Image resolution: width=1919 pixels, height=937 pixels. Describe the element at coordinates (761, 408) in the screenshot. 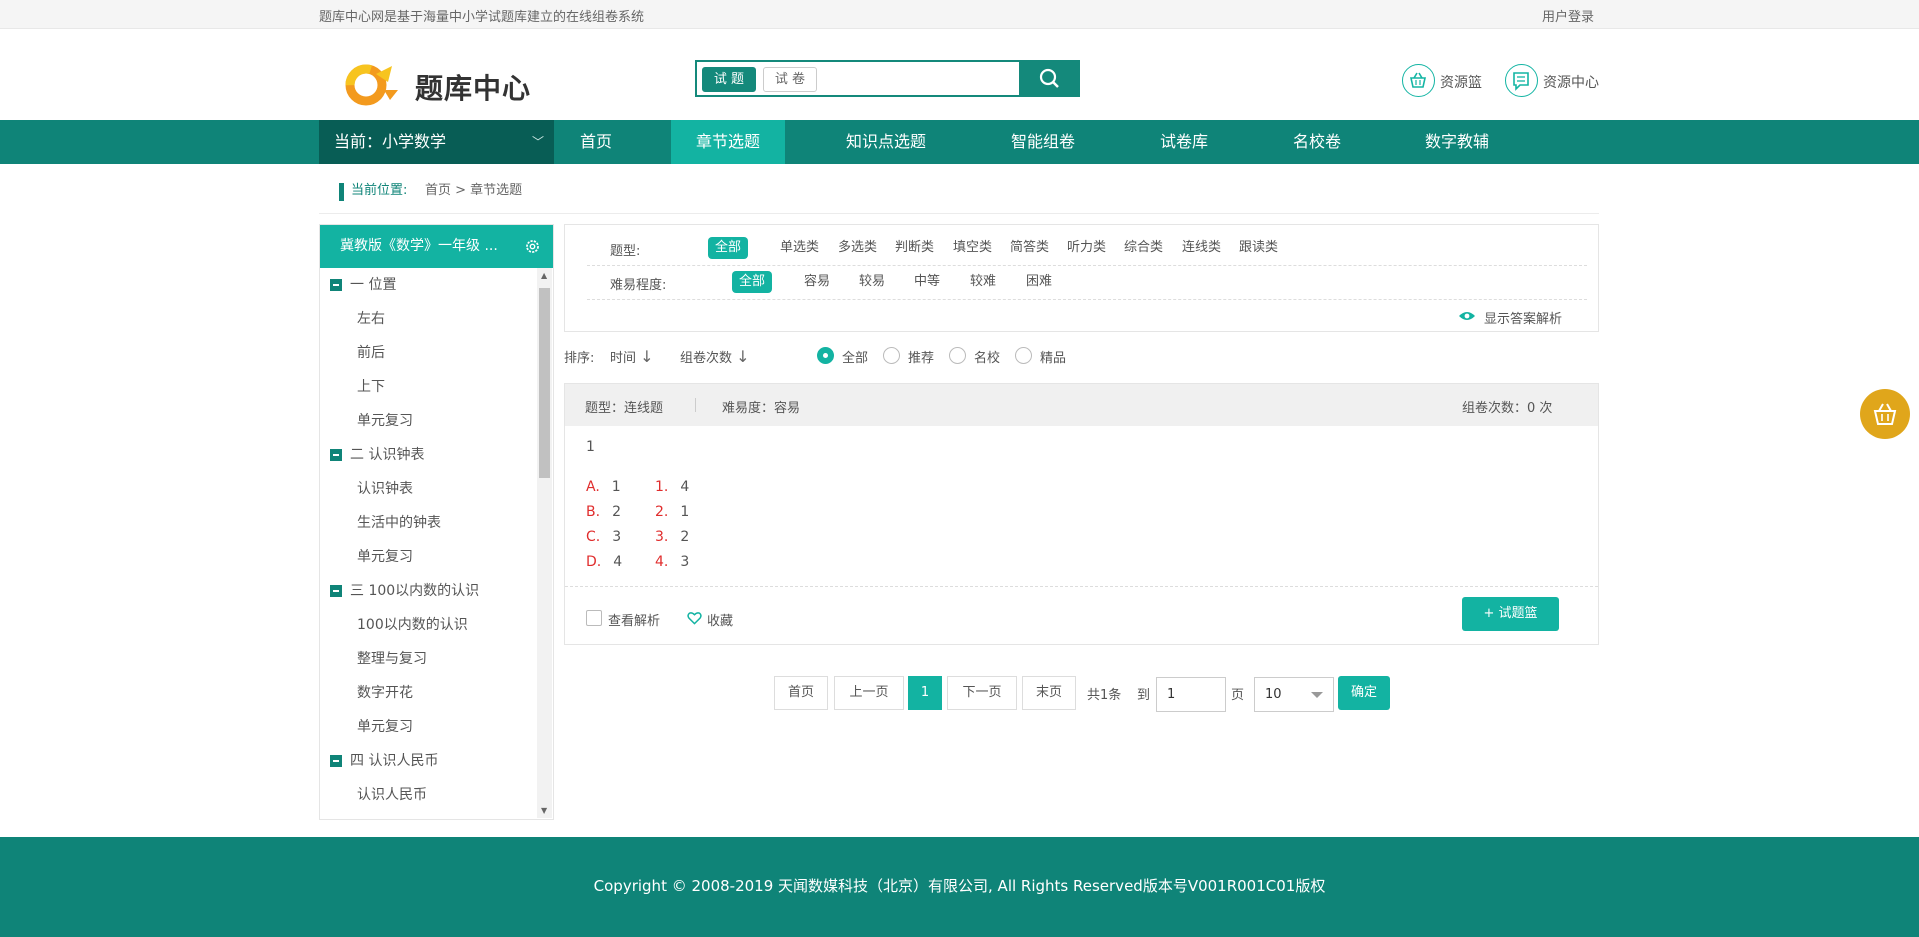

I see `question-difficulty: 难易度：容易` at that location.